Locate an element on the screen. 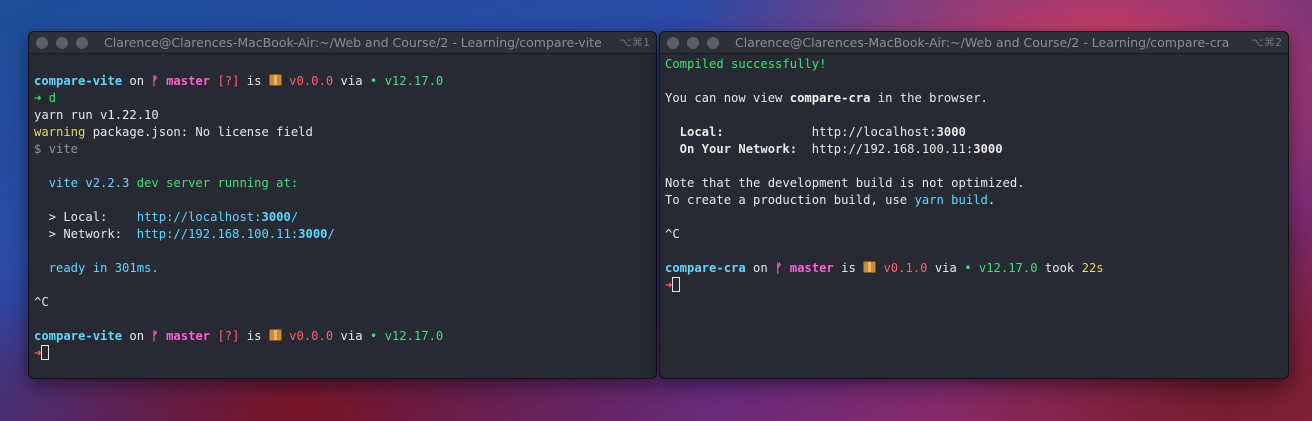  output-line: Compiled successfully! is located at coordinates (746, 64).